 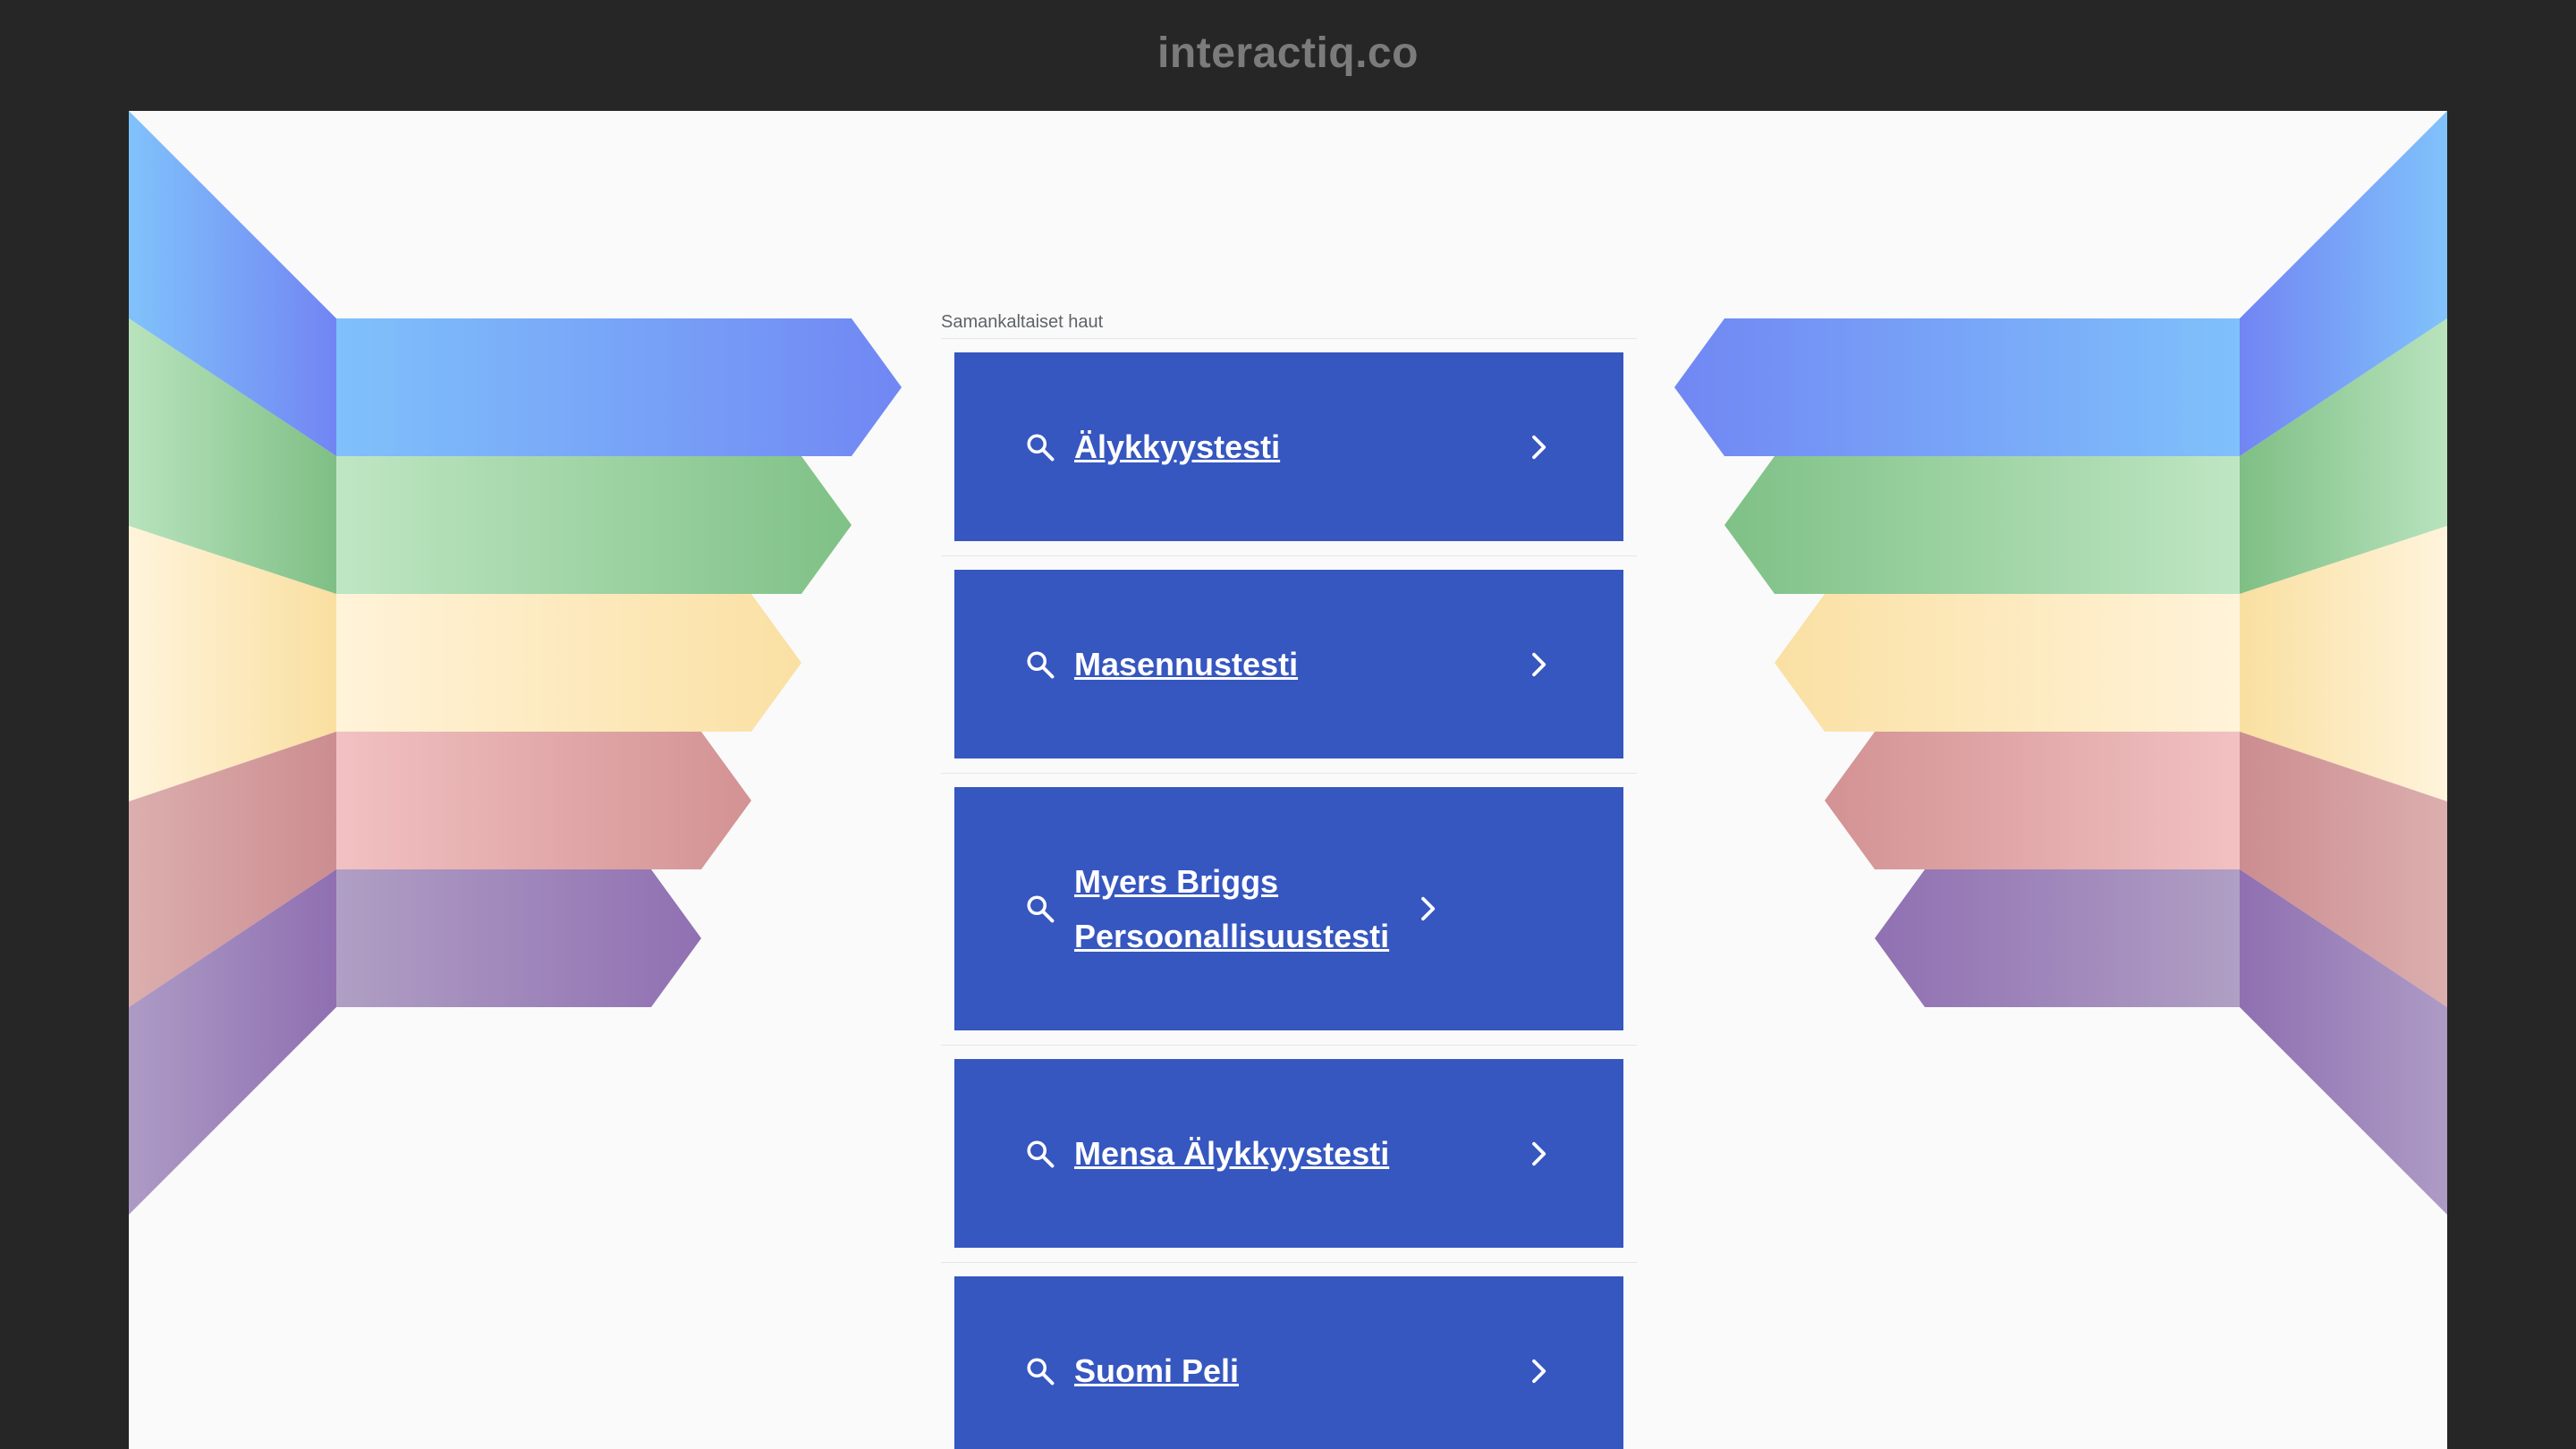 I want to click on related-search-link: Myers Briggs Persoonallisuustesti, so click(x=1288, y=908).